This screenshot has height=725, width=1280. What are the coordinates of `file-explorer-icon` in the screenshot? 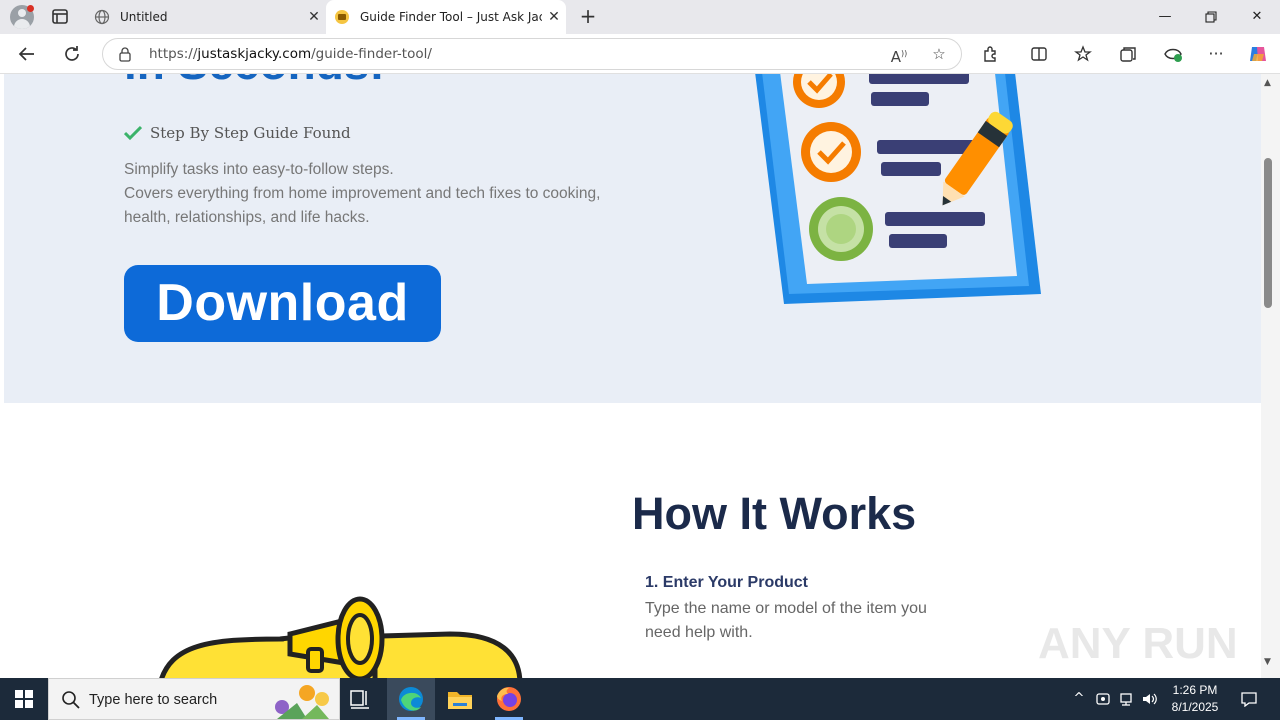 It's located at (460, 699).